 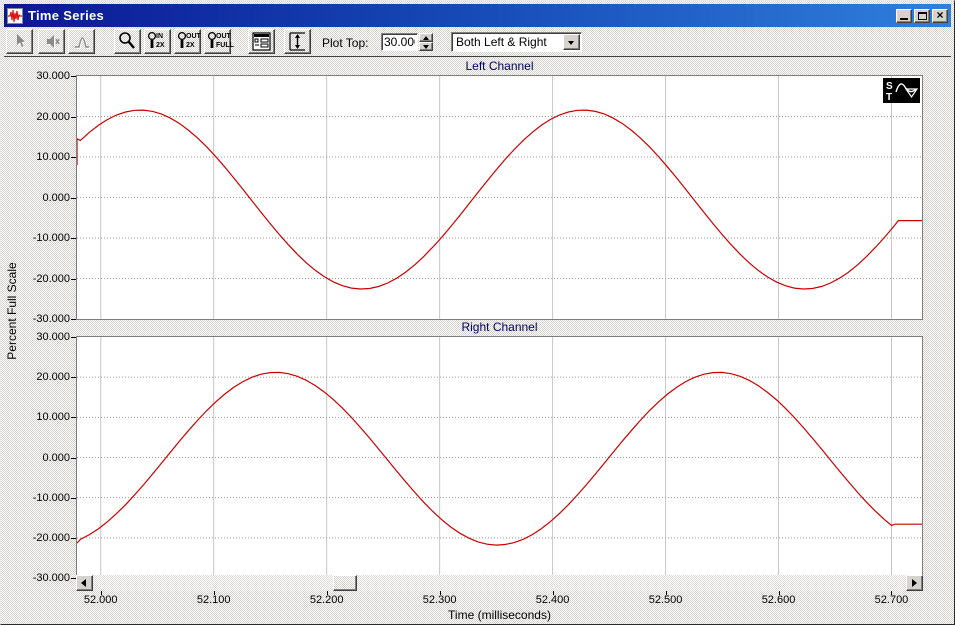 I want to click on scroll-left-button, so click(x=84, y=583).